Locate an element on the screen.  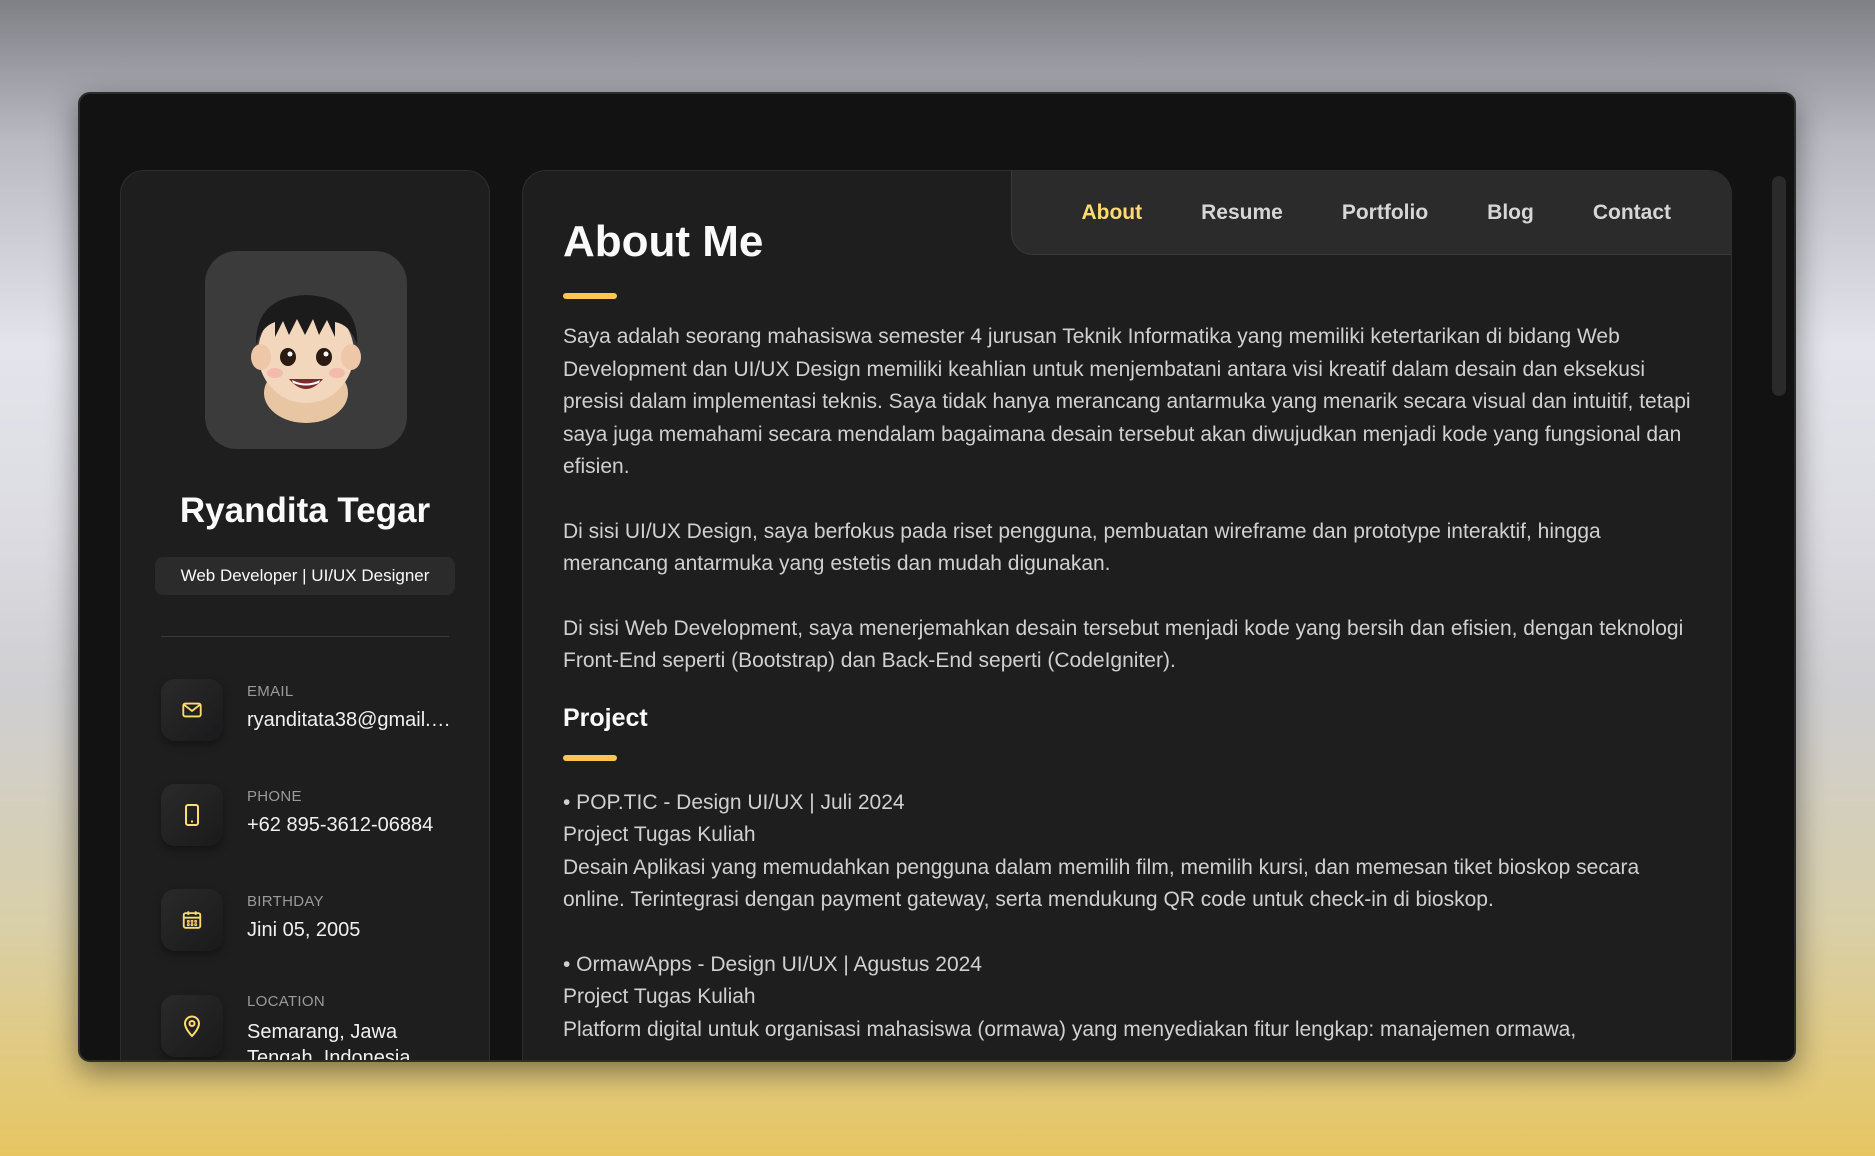
profile-name: Ryandita Tegar is located at coordinates (305, 510).